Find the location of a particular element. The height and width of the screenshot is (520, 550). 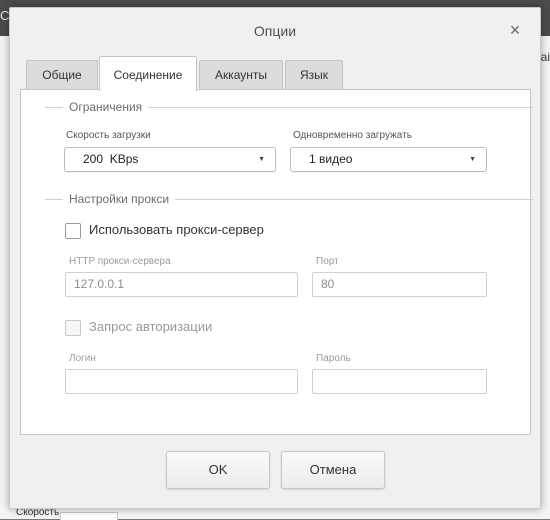

auth-label: Запрос авторизации is located at coordinates (151, 326).